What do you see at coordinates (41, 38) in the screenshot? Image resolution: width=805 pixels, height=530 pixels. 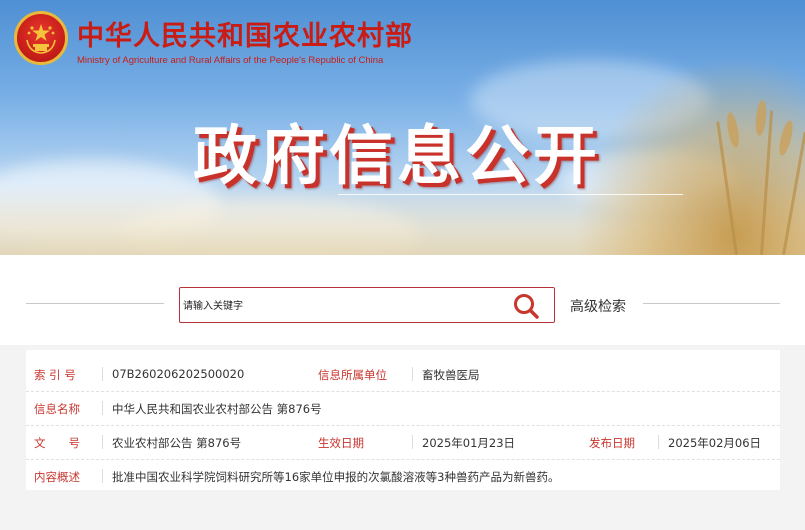 I see `national-emblem-icon` at bounding box center [41, 38].